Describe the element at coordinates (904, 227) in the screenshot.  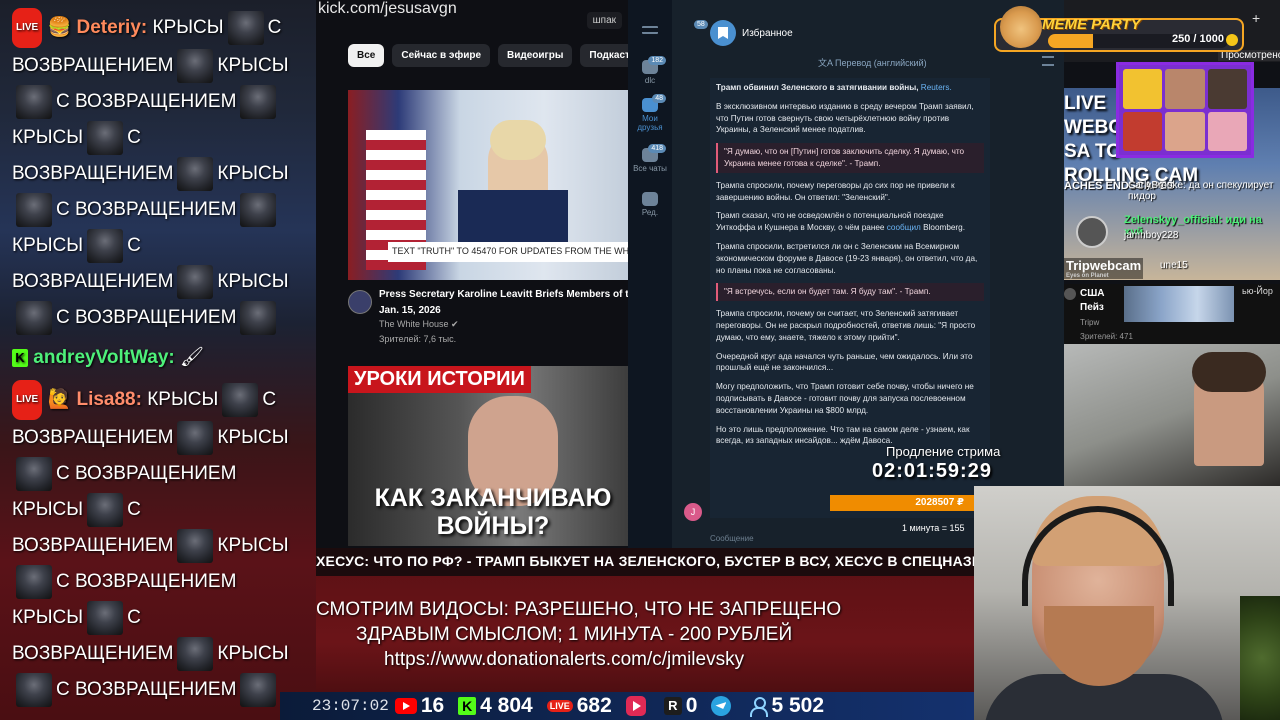
I see `post-link: сообщил` at that location.